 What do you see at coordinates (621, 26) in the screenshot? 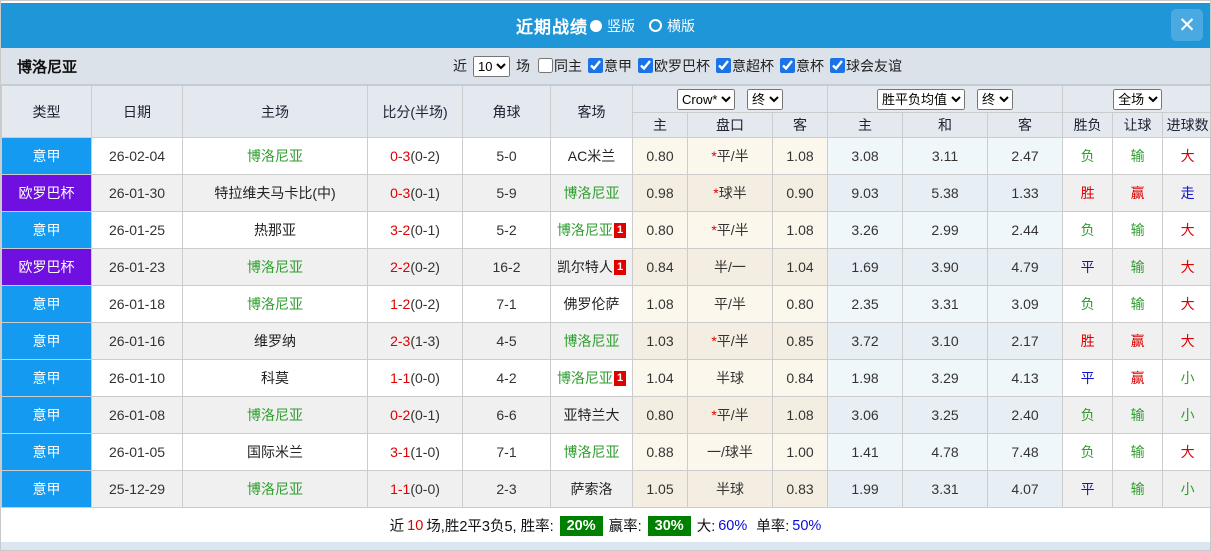
I see `radio-vertical-label: 竖版` at bounding box center [621, 26].